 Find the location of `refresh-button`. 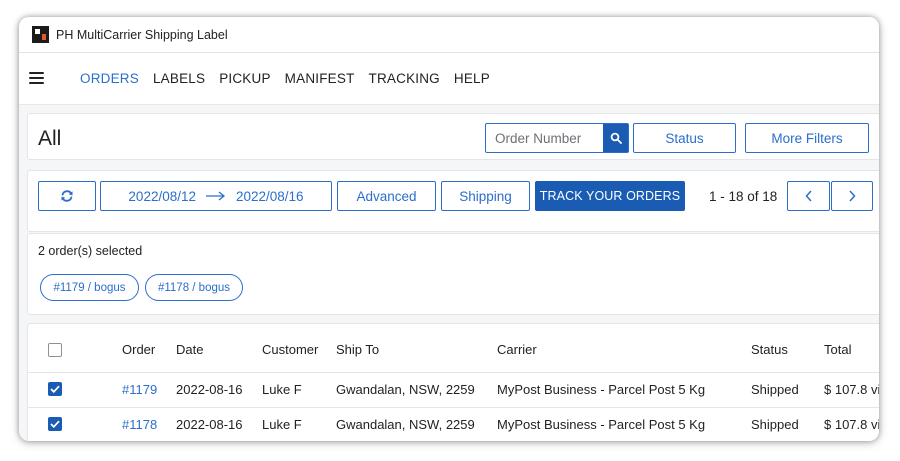

refresh-button is located at coordinates (67, 196).